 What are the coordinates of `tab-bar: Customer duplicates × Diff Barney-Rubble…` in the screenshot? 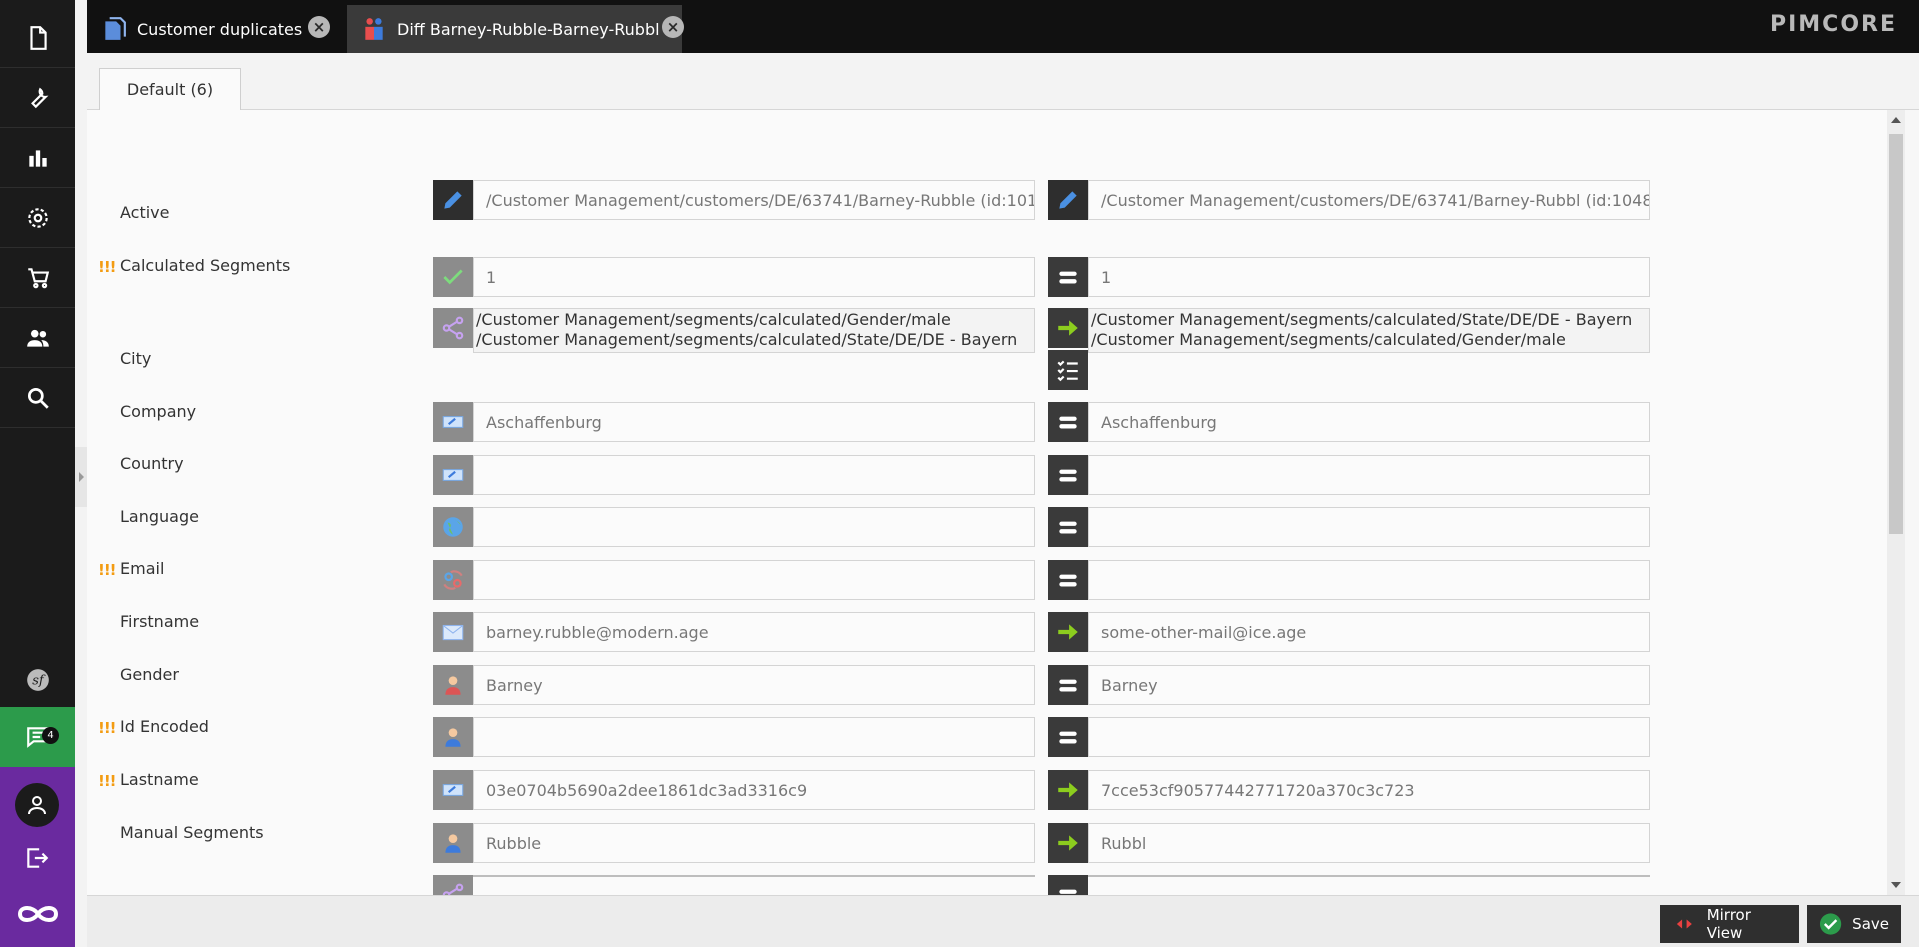 It's located at (1003, 26).